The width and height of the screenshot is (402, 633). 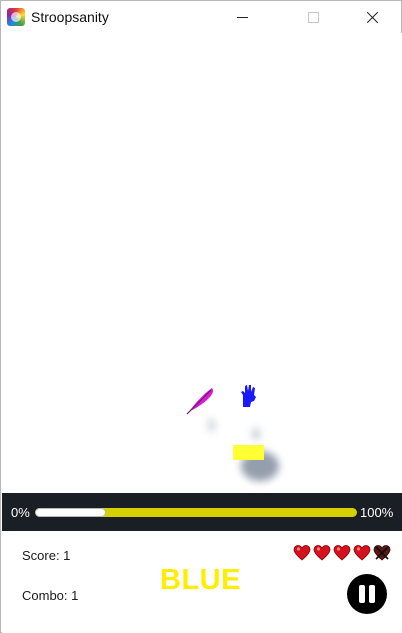 I want to click on close-icon, so click(x=372, y=17).